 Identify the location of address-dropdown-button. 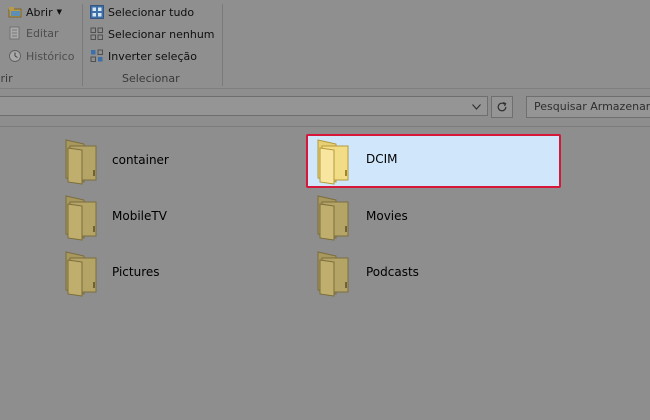
(476, 107).